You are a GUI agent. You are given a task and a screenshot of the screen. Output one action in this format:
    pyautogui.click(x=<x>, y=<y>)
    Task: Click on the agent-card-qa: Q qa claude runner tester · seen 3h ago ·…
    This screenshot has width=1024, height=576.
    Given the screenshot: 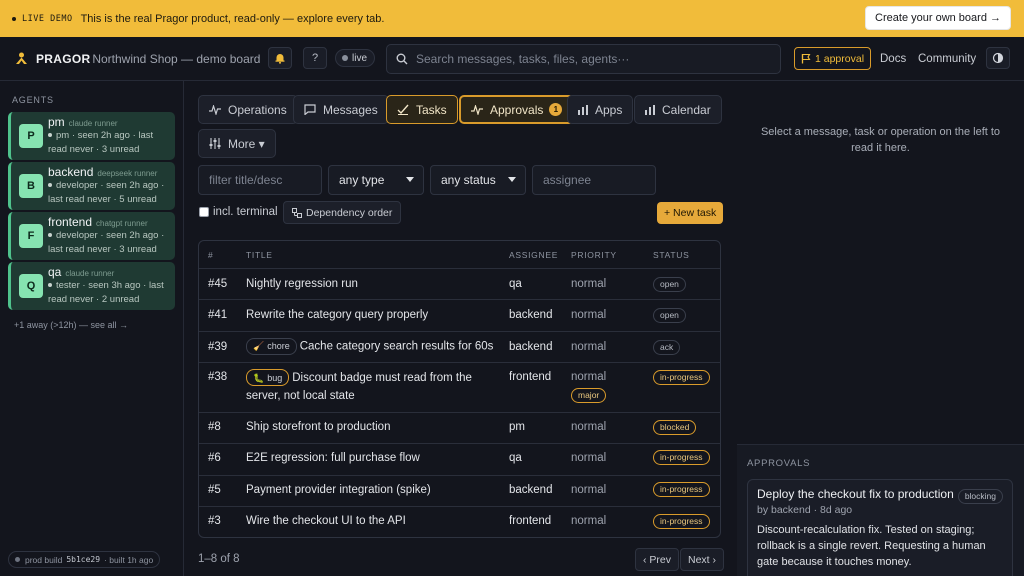 What is the action you would take?
    pyautogui.click(x=91, y=286)
    